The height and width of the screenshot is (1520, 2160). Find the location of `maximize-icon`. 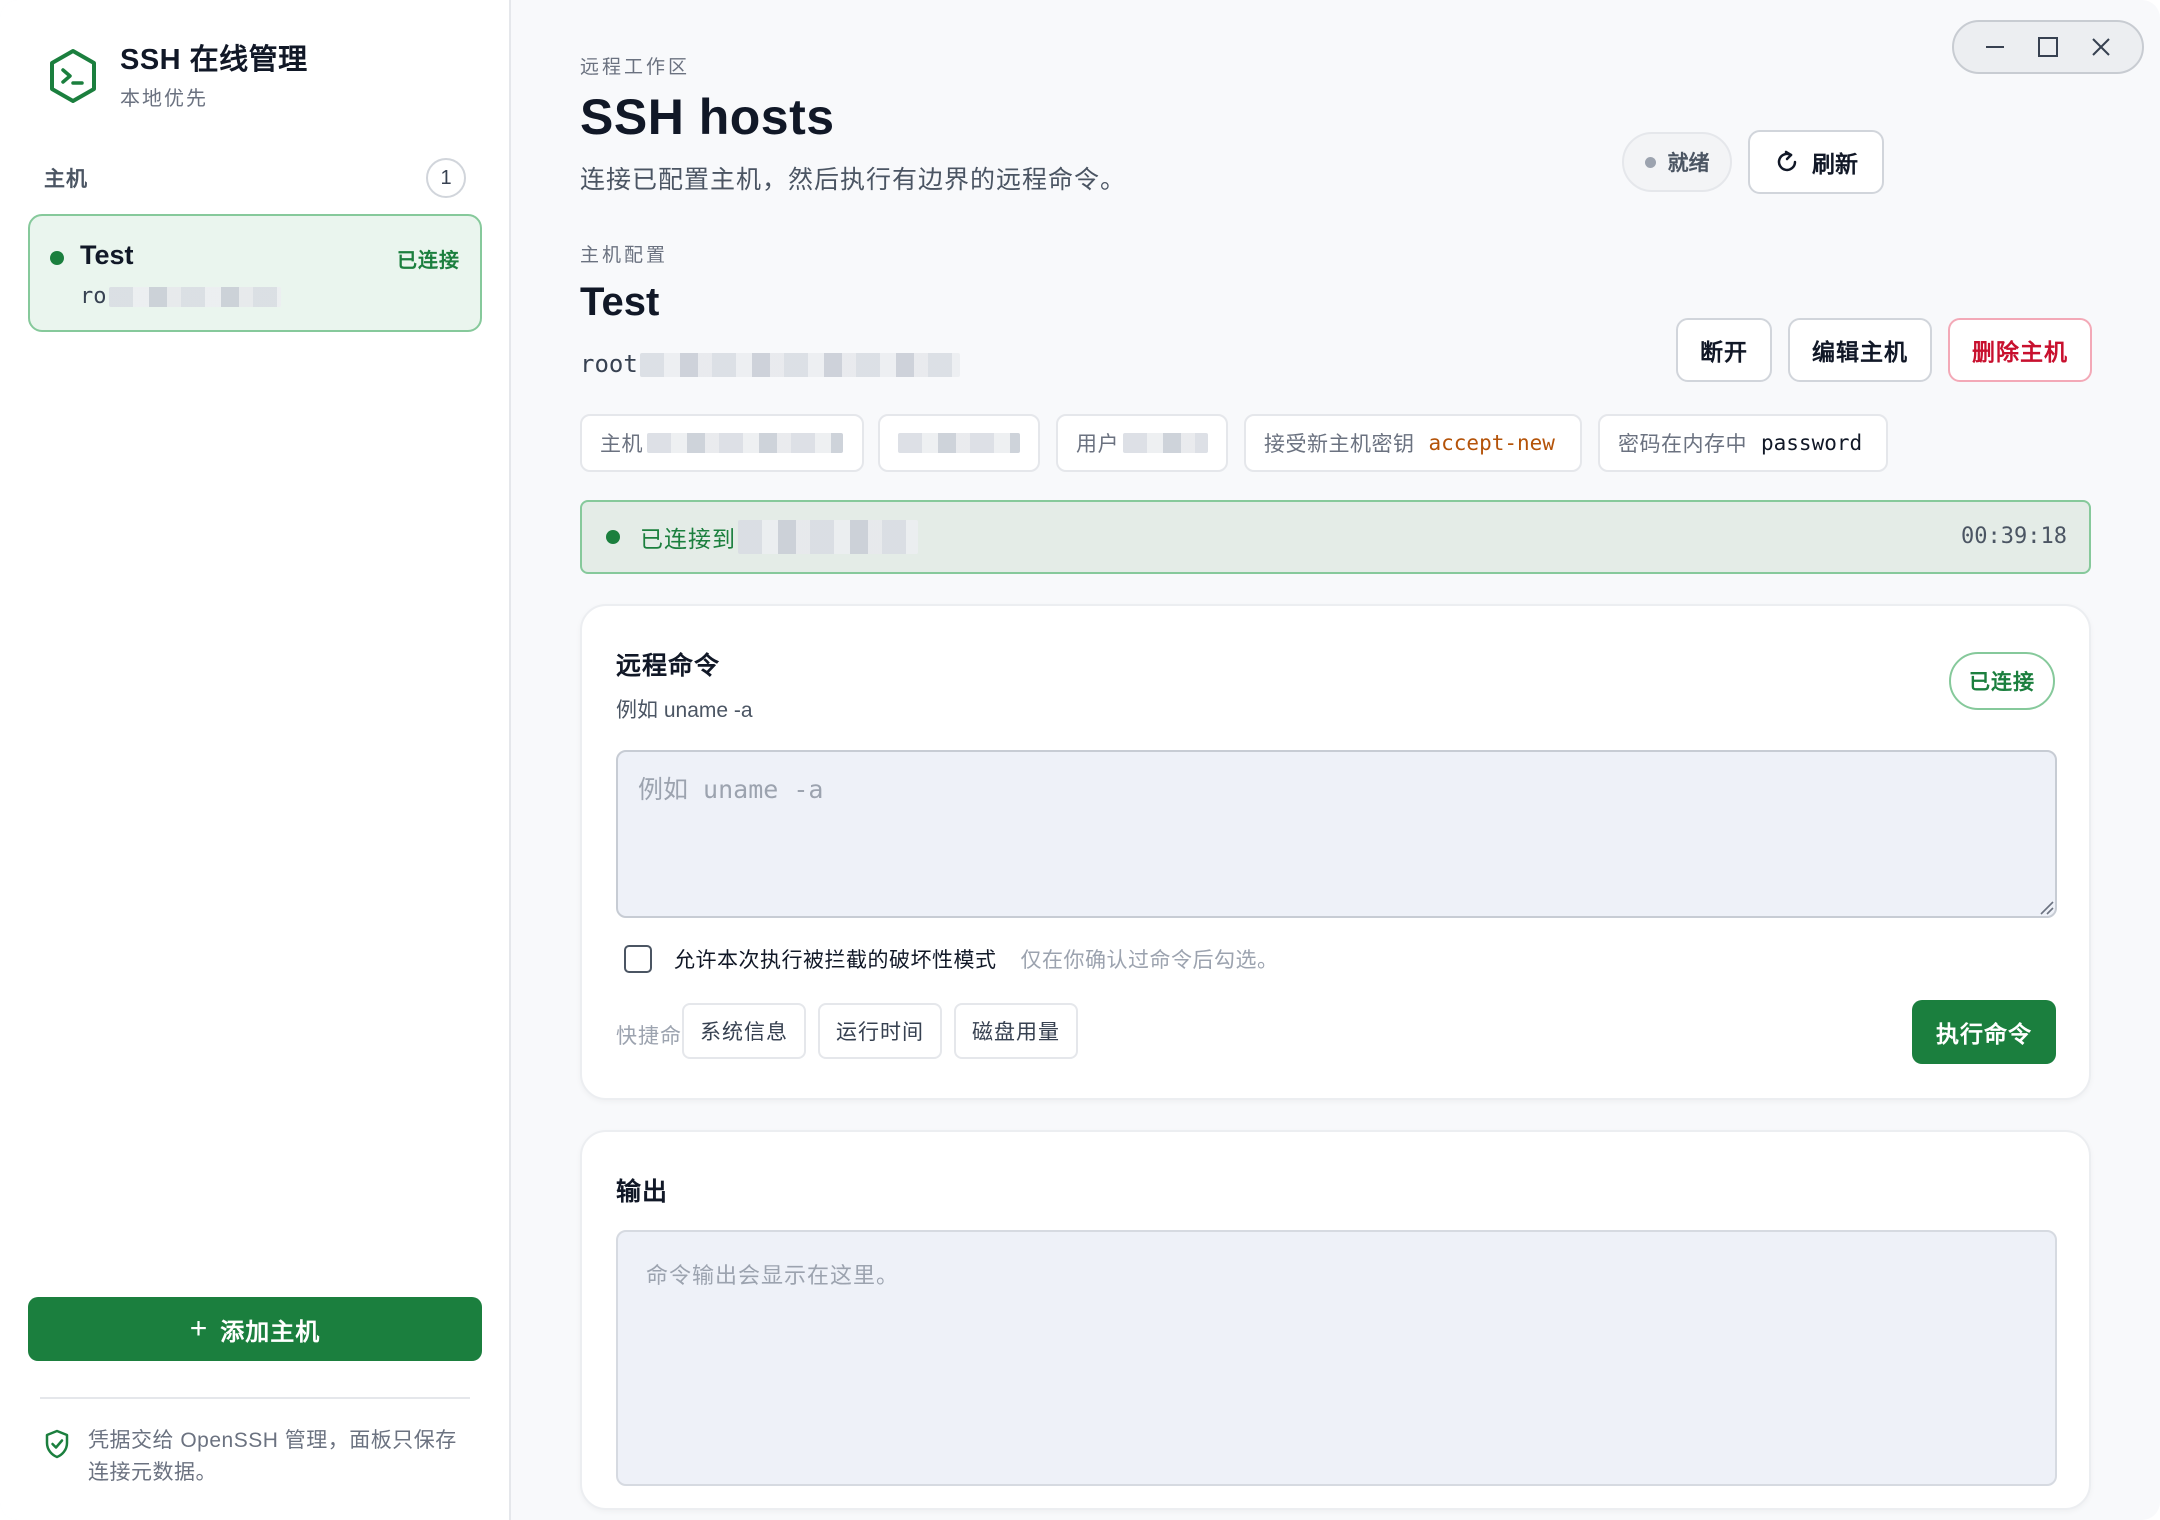

maximize-icon is located at coordinates (2047, 47).